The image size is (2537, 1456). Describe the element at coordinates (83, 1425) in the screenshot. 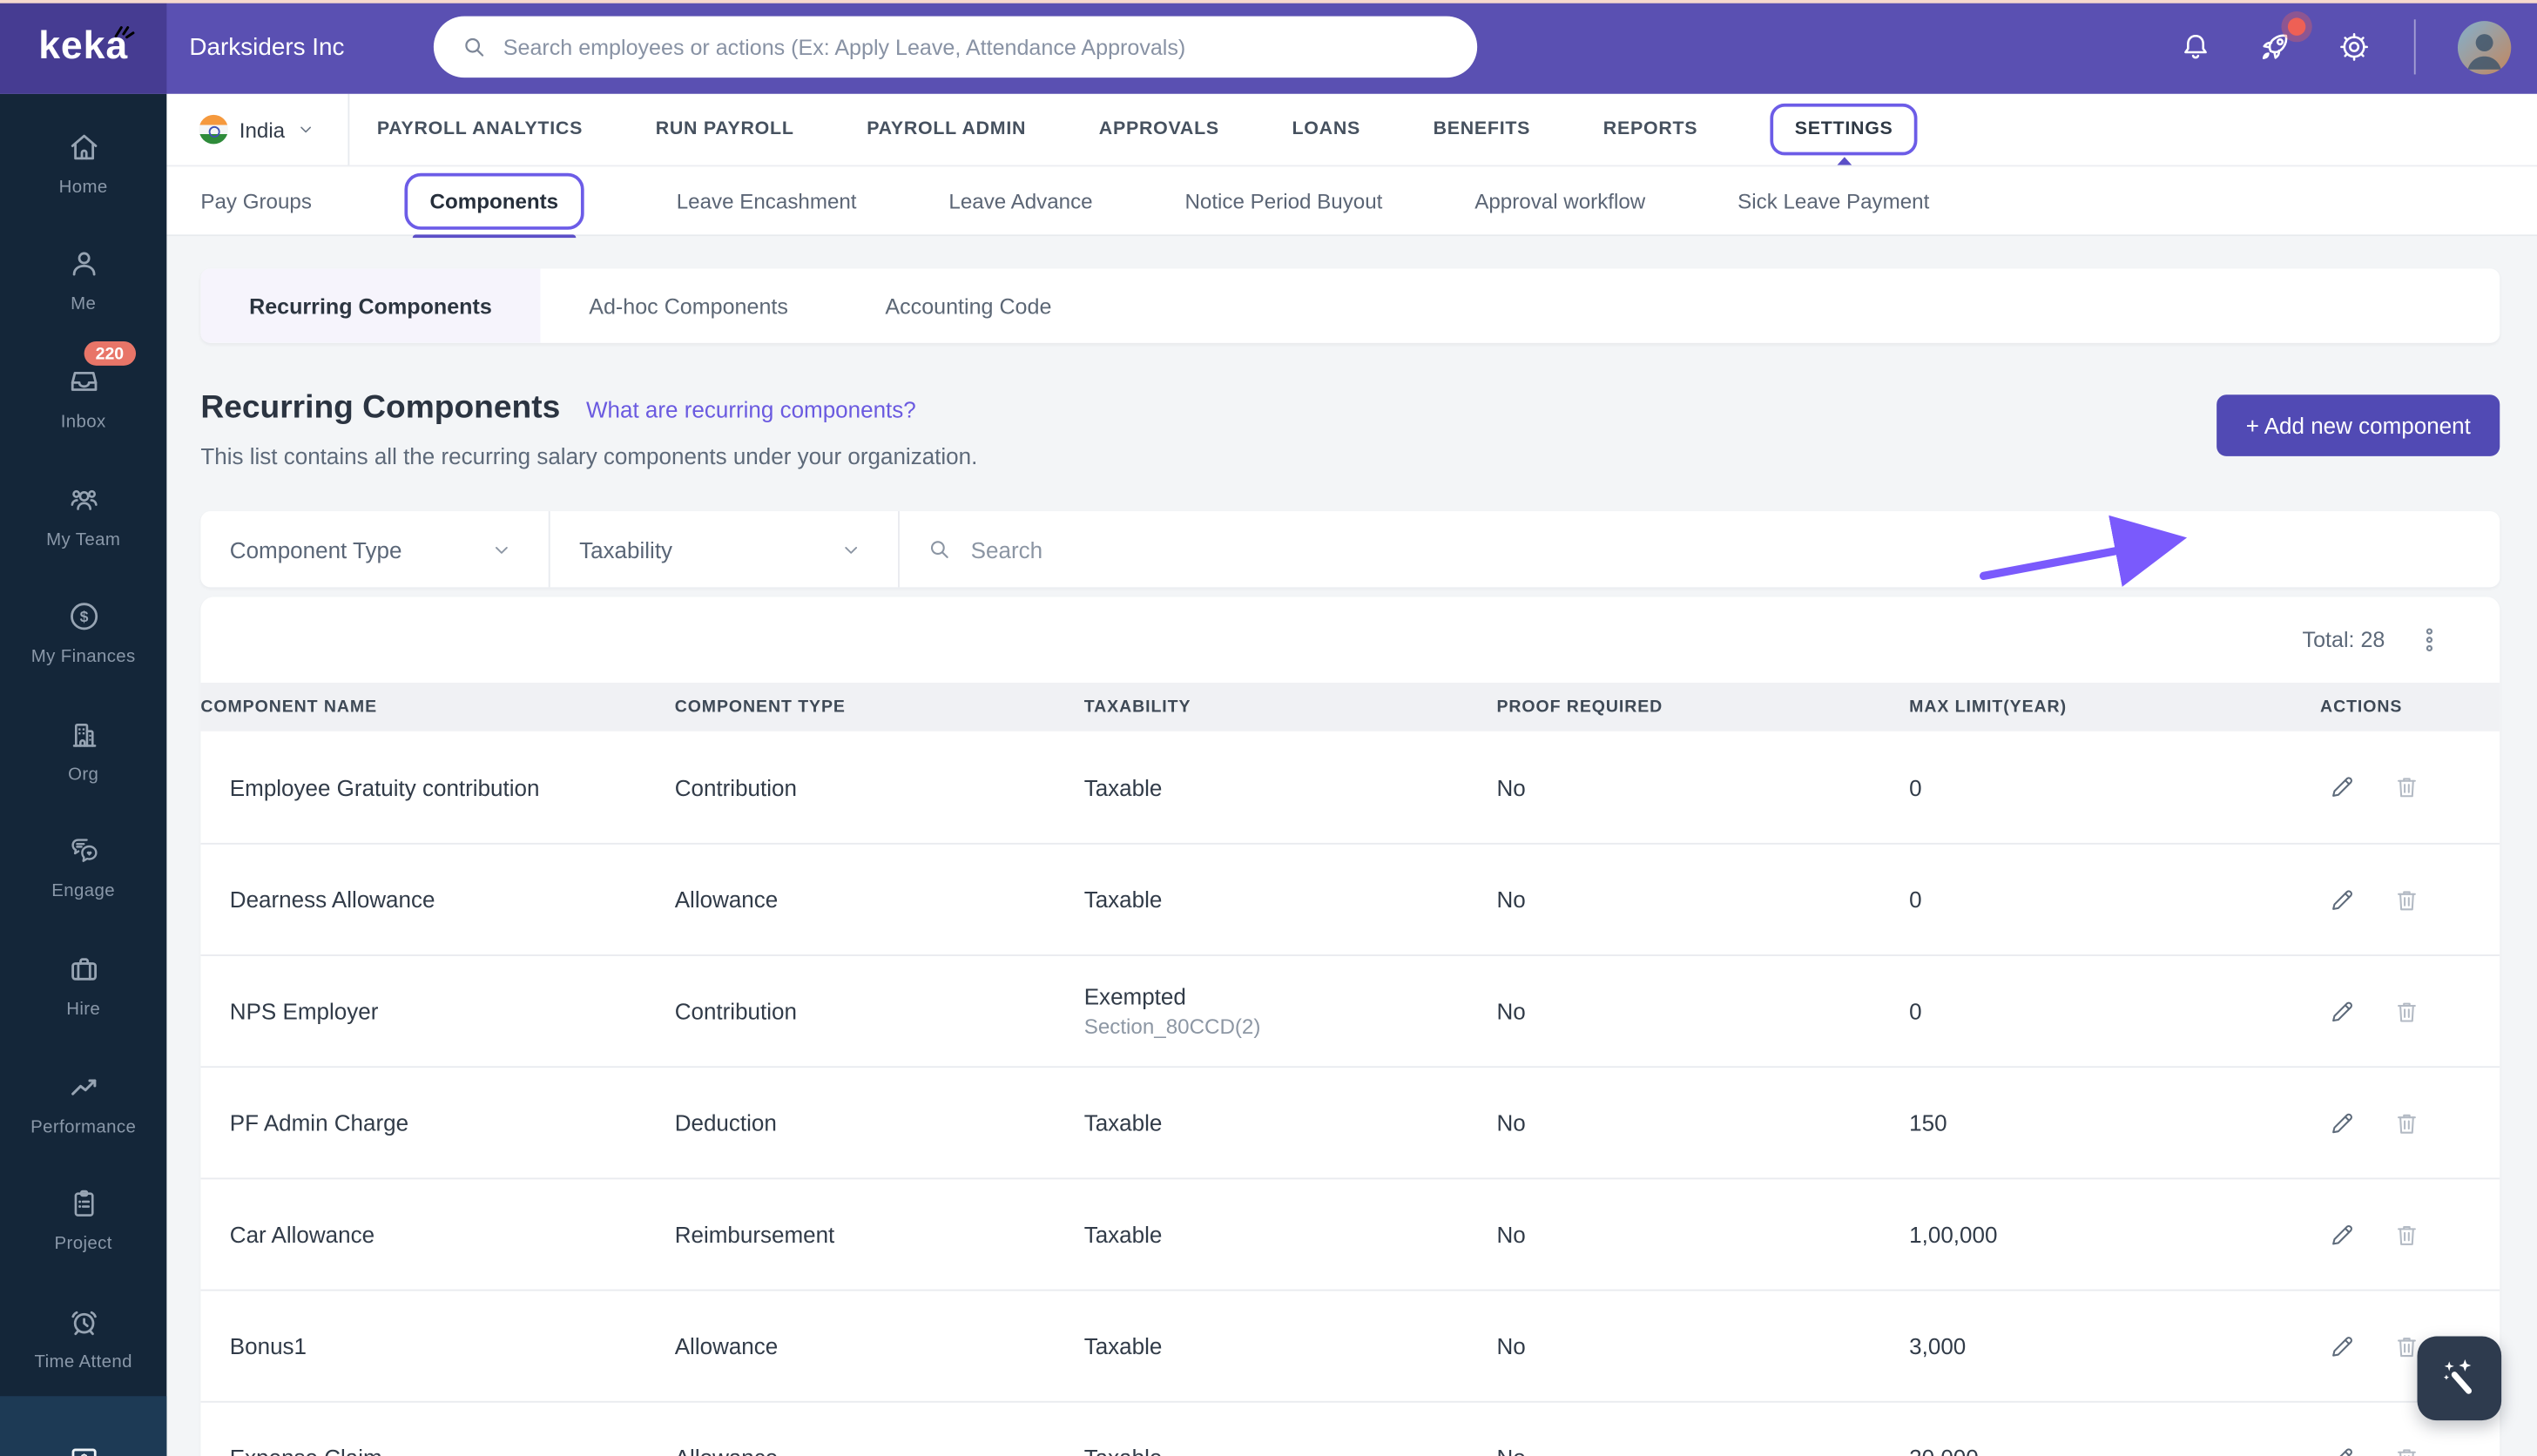

I see `sidebar-item-payroll` at that location.